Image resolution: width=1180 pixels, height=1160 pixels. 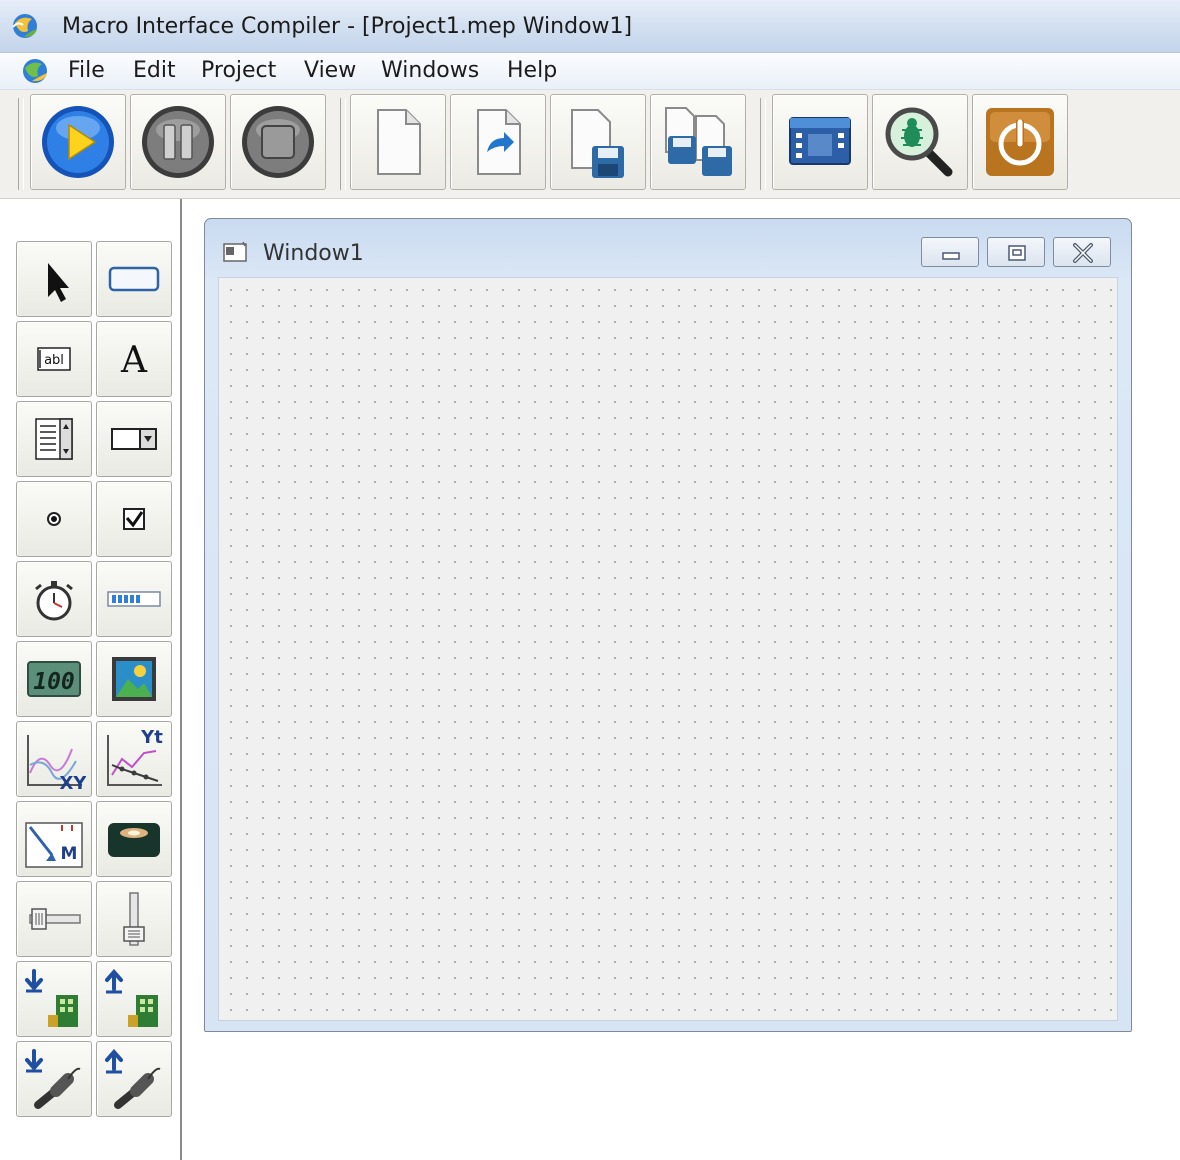 I want to click on tool-meter: M, so click(x=54, y=839).